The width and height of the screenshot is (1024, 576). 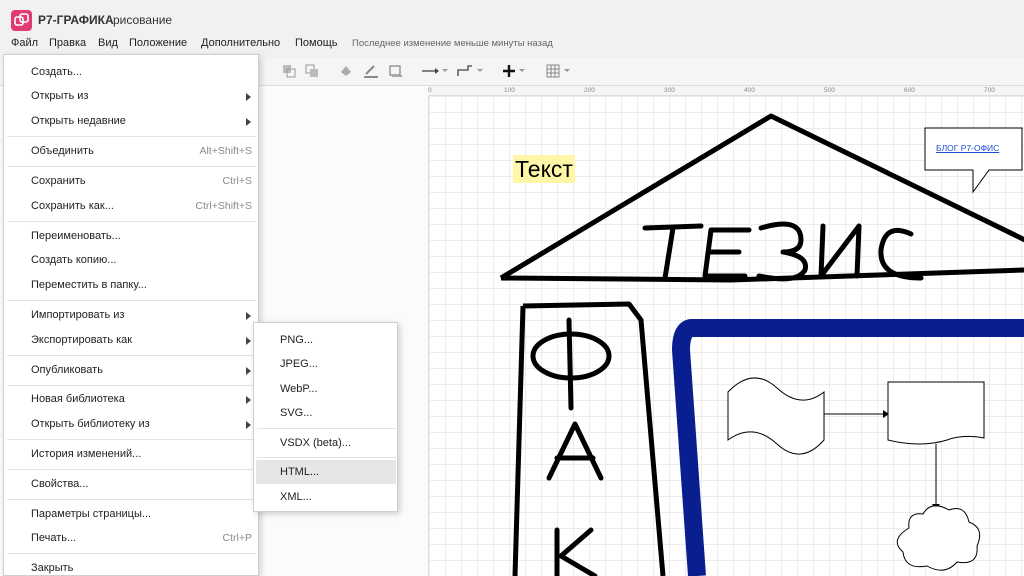 What do you see at coordinates (938, 538) in the screenshot?
I see `cloud-shape` at bounding box center [938, 538].